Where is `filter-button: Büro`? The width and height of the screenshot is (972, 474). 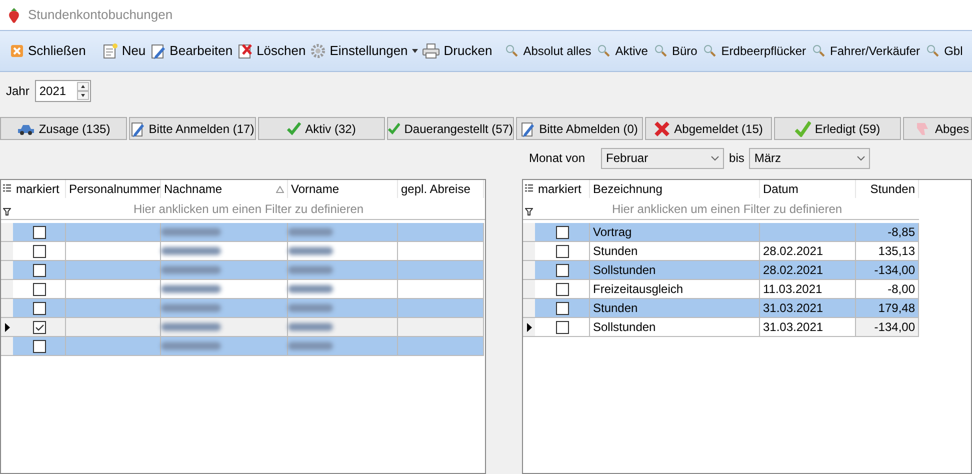
filter-button: Büro is located at coordinates (675, 51).